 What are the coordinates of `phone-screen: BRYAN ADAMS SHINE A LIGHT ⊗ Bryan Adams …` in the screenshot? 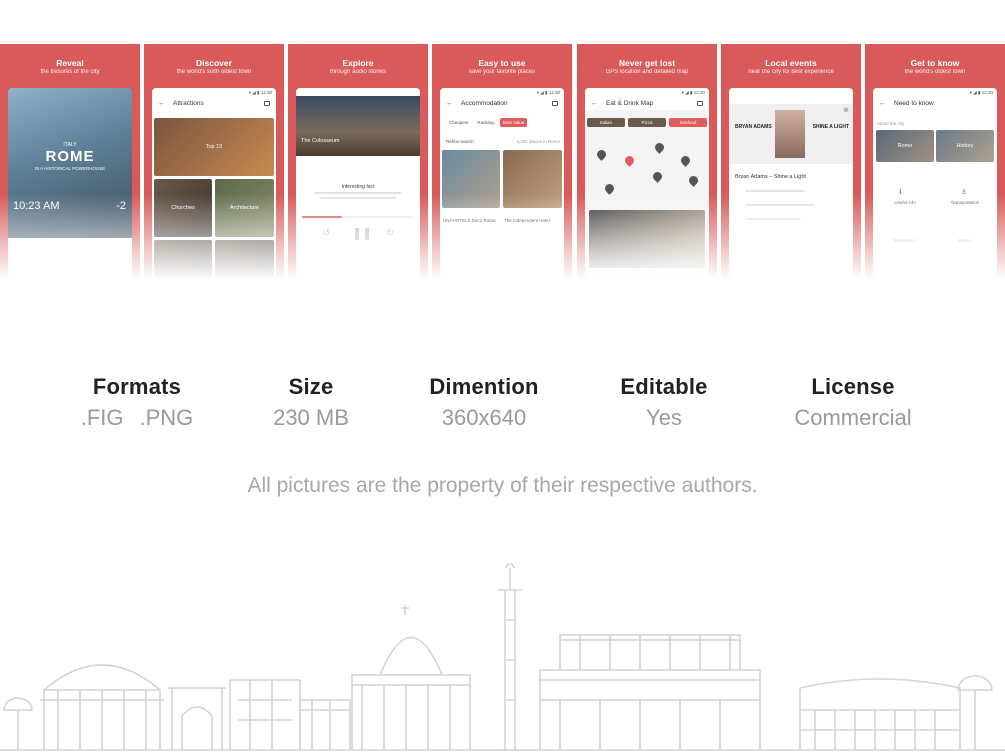 It's located at (791, 191).